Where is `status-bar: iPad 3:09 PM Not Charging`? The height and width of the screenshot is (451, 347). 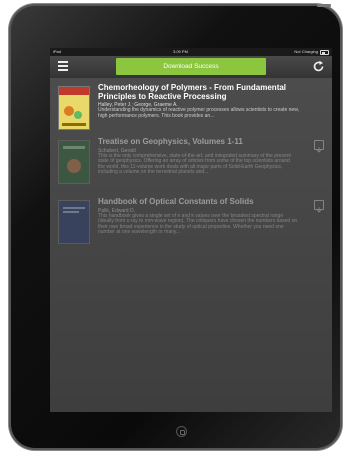
status-bar: iPad 3:09 PM Not Charging is located at coordinates (191, 52).